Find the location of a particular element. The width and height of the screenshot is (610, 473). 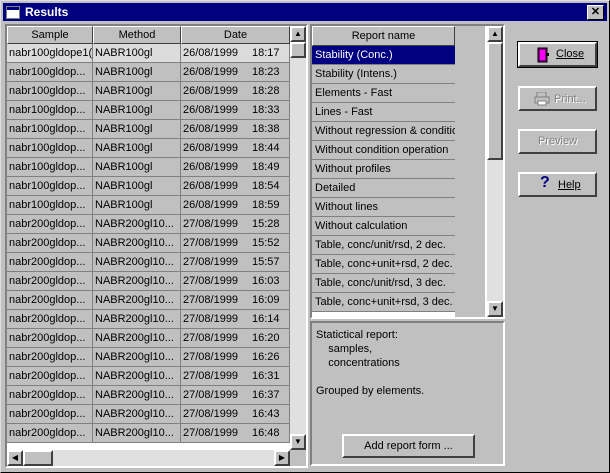

table-row: nabr100gldope1(NABR100gl 26/08/1999 18:17 is located at coordinates (148, 53).